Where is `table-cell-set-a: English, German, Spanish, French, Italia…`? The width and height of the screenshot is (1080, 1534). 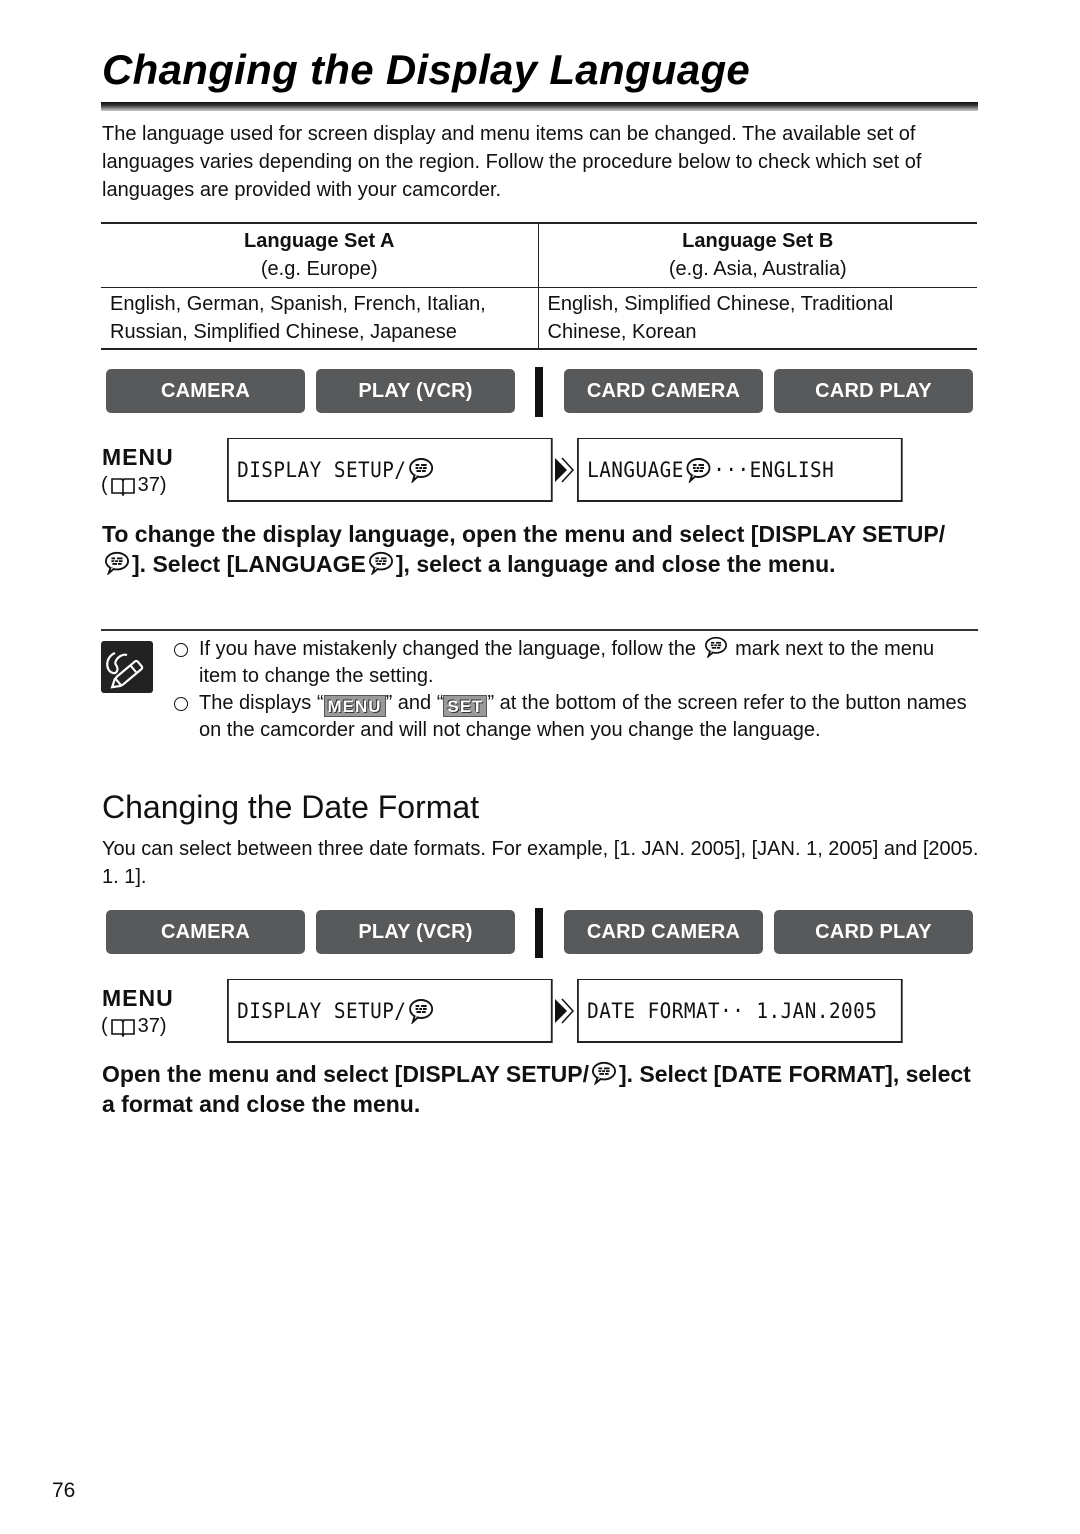 table-cell-set-a: English, German, Spanish, French, Italia… is located at coordinates (320, 318).